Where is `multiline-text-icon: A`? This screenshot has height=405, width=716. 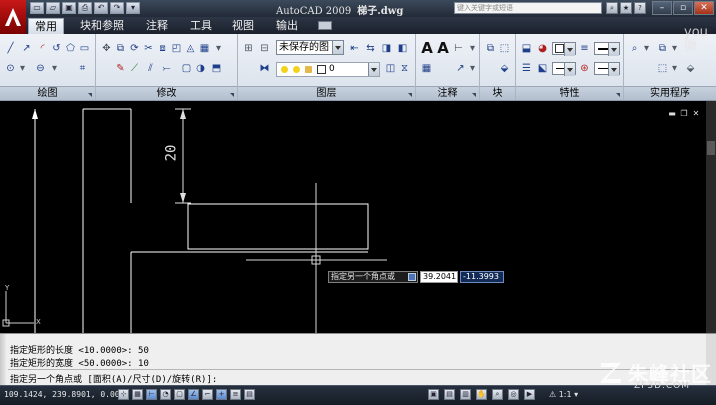 multiline-text-icon: A is located at coordinates (443, 48).